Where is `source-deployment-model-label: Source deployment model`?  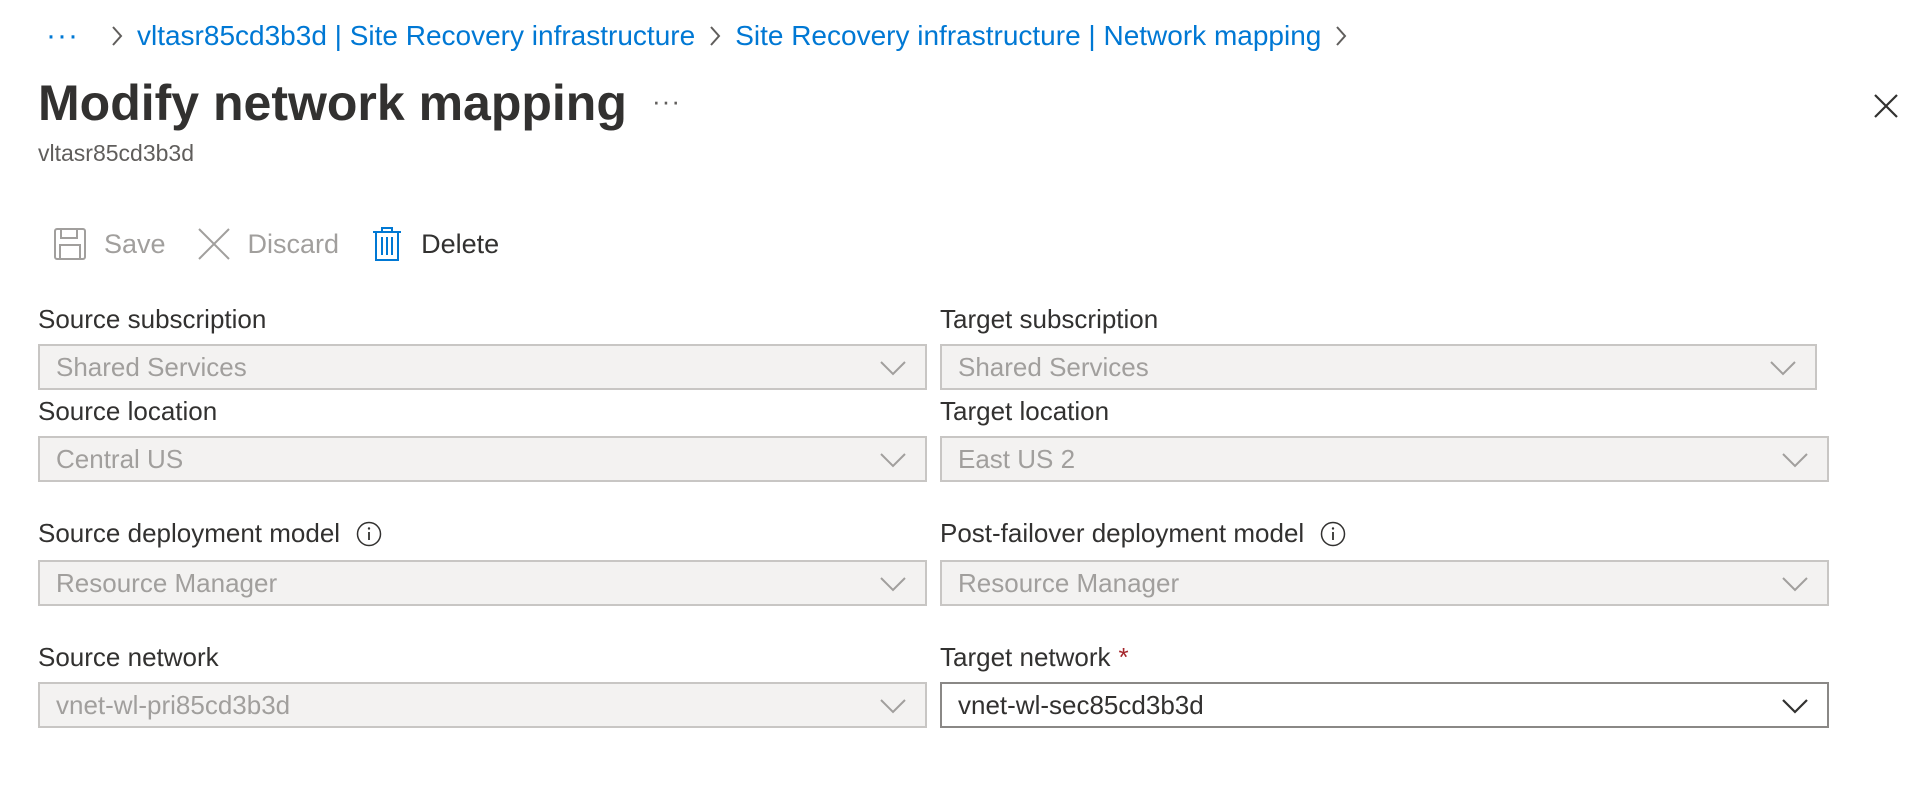
source-deployment-model-label: Source deployment model is located at coordinates (210, 533).